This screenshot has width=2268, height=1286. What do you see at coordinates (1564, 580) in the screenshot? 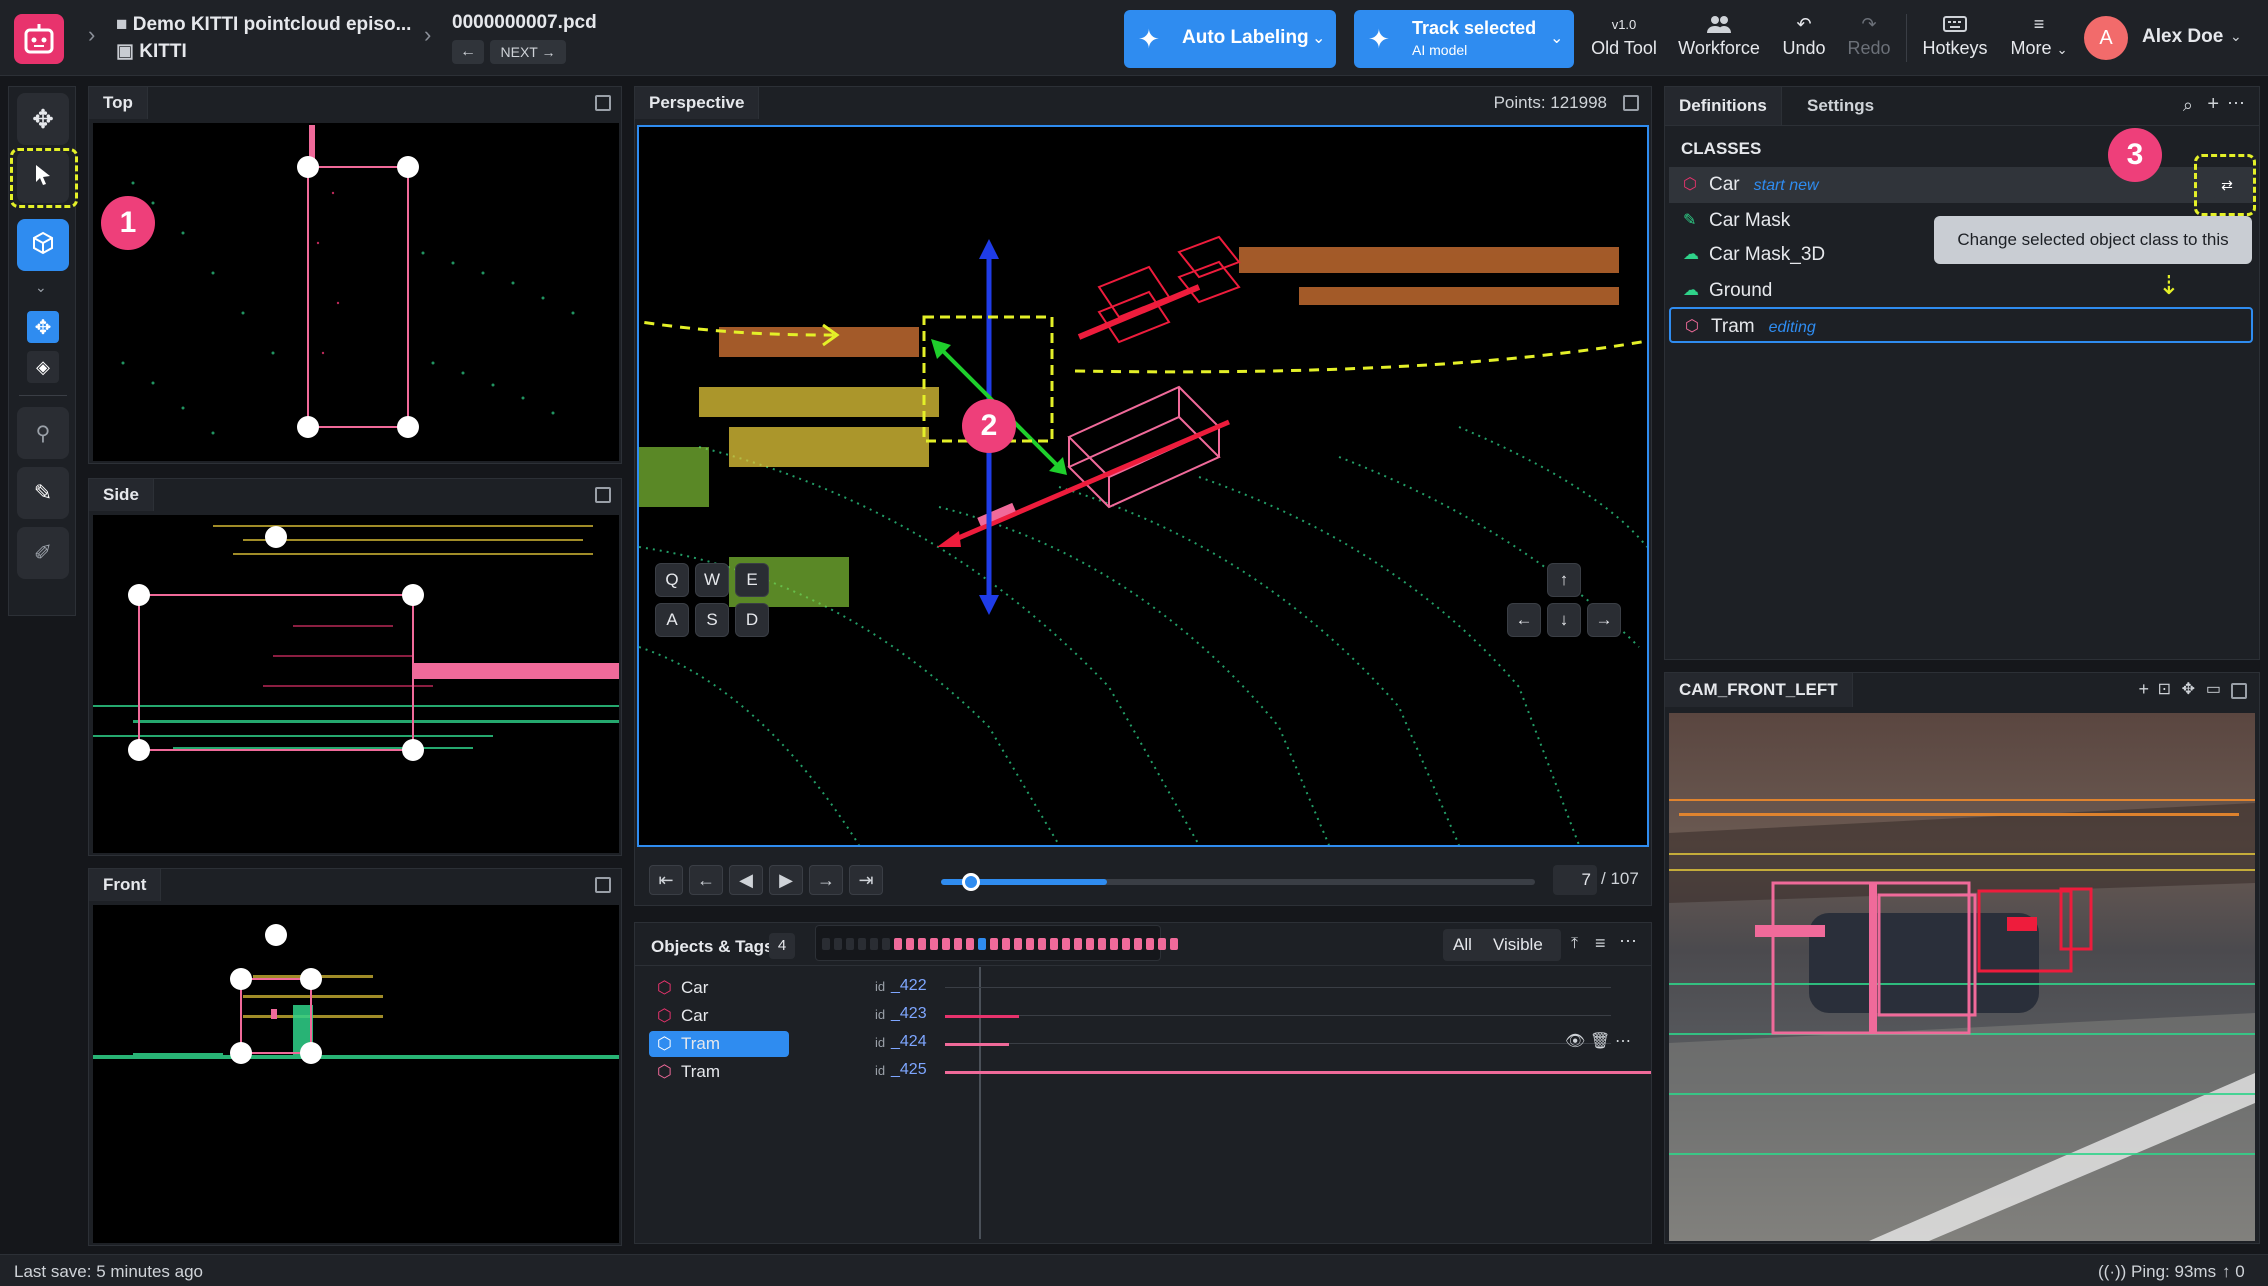
I see `arrow-up-key: ↑` at bounding box center [1564, 580].